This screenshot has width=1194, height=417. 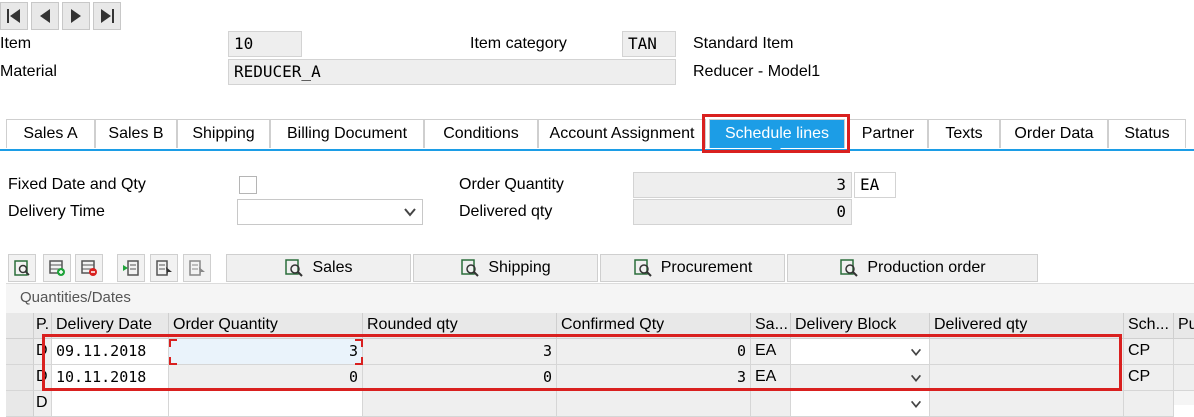 I want to click on order-quantity-field: 3, so click(x=742, y=185).